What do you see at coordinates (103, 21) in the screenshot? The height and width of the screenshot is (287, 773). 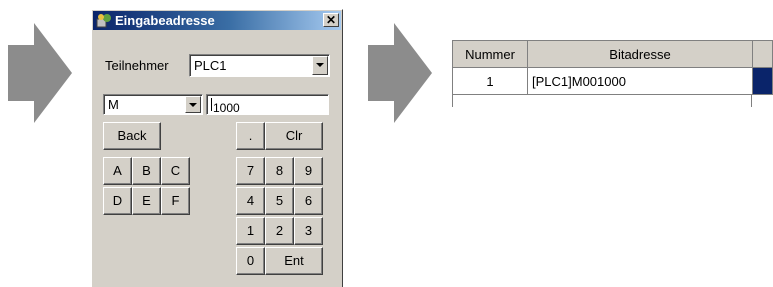 I see `dialog-app-icon` at bounding box center [103, 21].